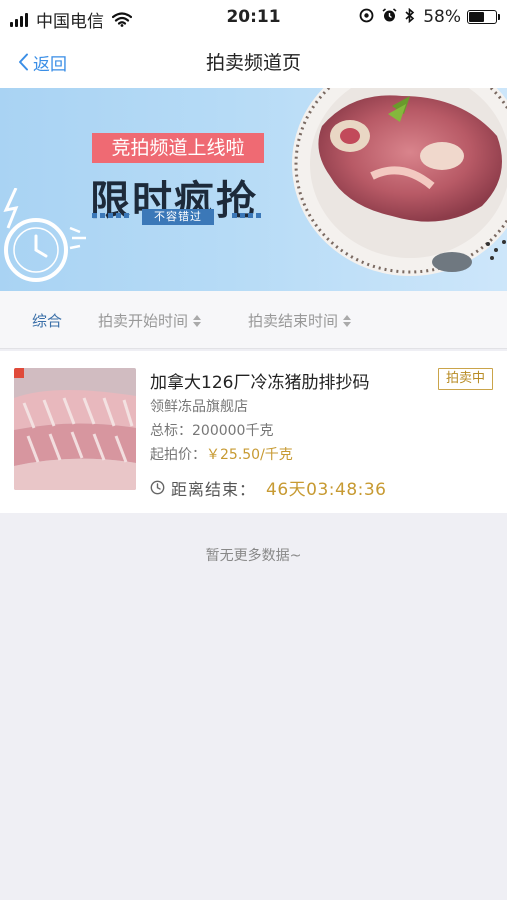  I want to click on meat-plate-image, so click(399, 182).